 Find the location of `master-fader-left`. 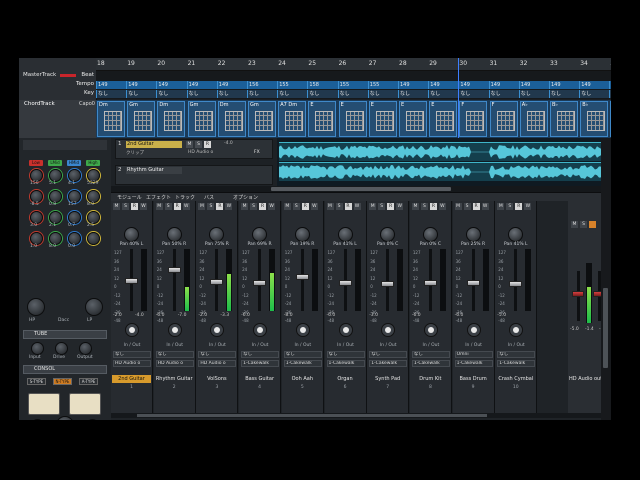

master-fader-left is located at coordinates (578, 294).